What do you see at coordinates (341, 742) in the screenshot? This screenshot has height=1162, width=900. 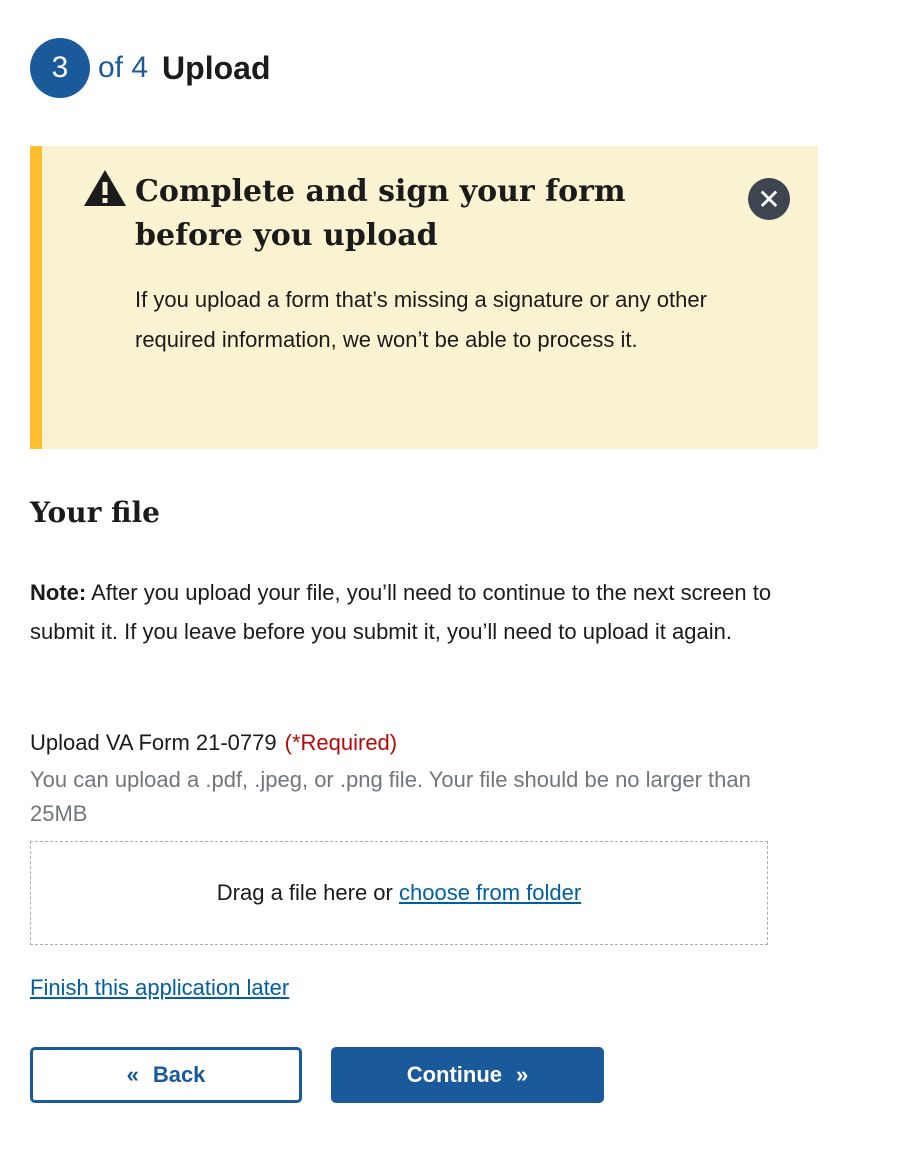 I see `required-marker: (*Required)` at bounding box center [341, 742].